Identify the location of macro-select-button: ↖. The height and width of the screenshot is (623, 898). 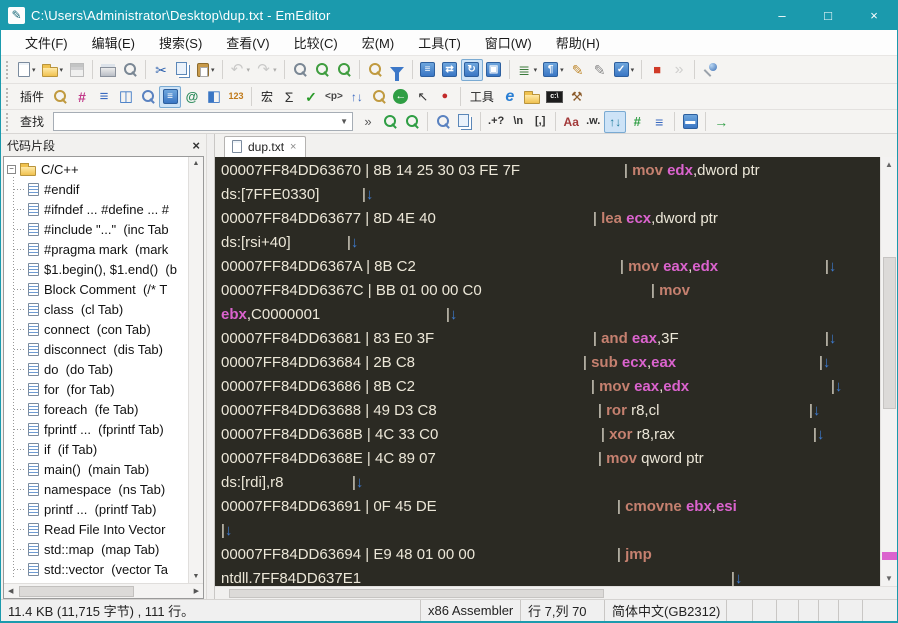
(423, 97).